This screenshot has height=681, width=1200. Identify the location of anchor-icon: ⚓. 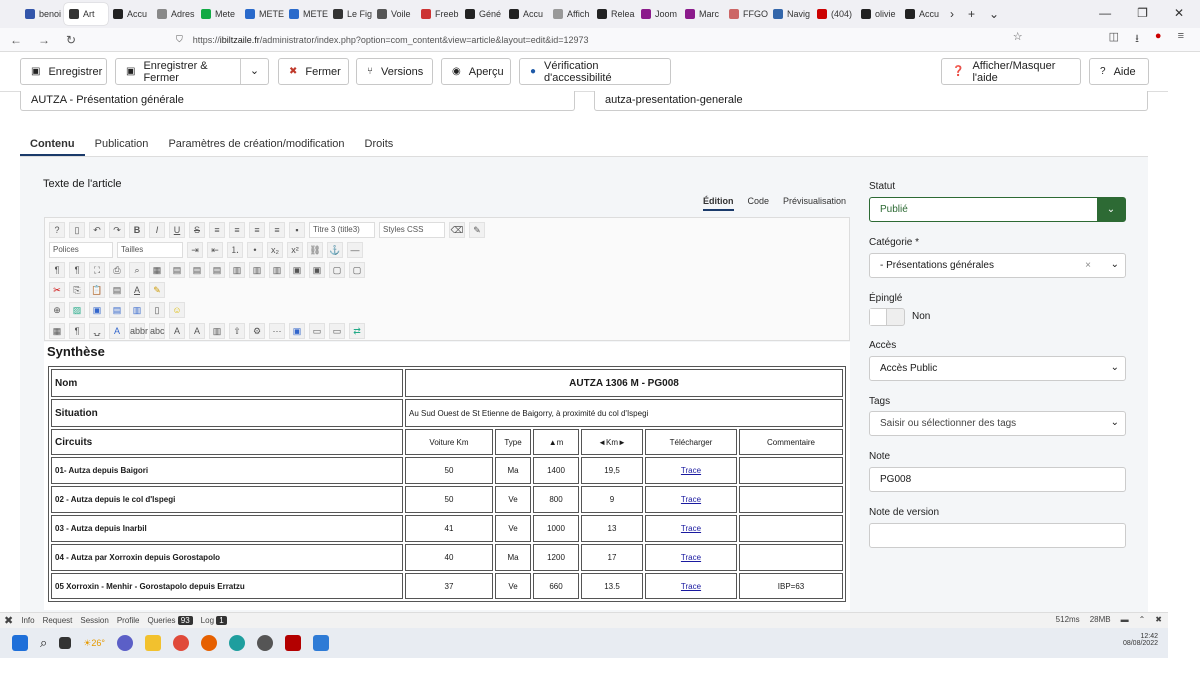
(335, 250).